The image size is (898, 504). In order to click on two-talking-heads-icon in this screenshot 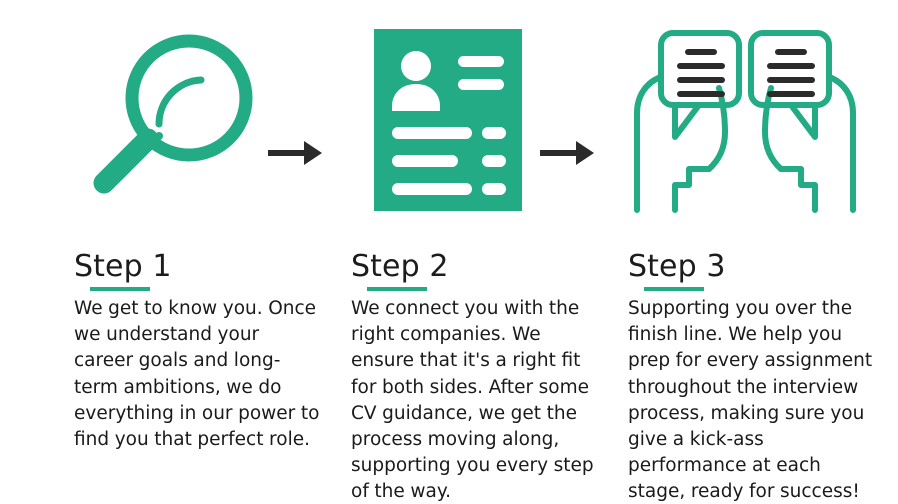, I will do `click(745, 121)`.